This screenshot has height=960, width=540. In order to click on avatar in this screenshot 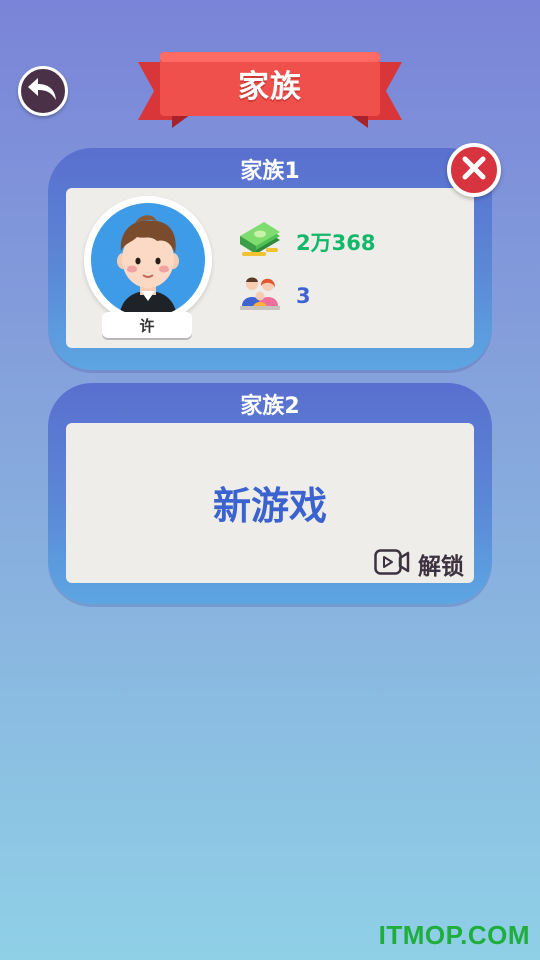, I will do `click(148, 260)`.